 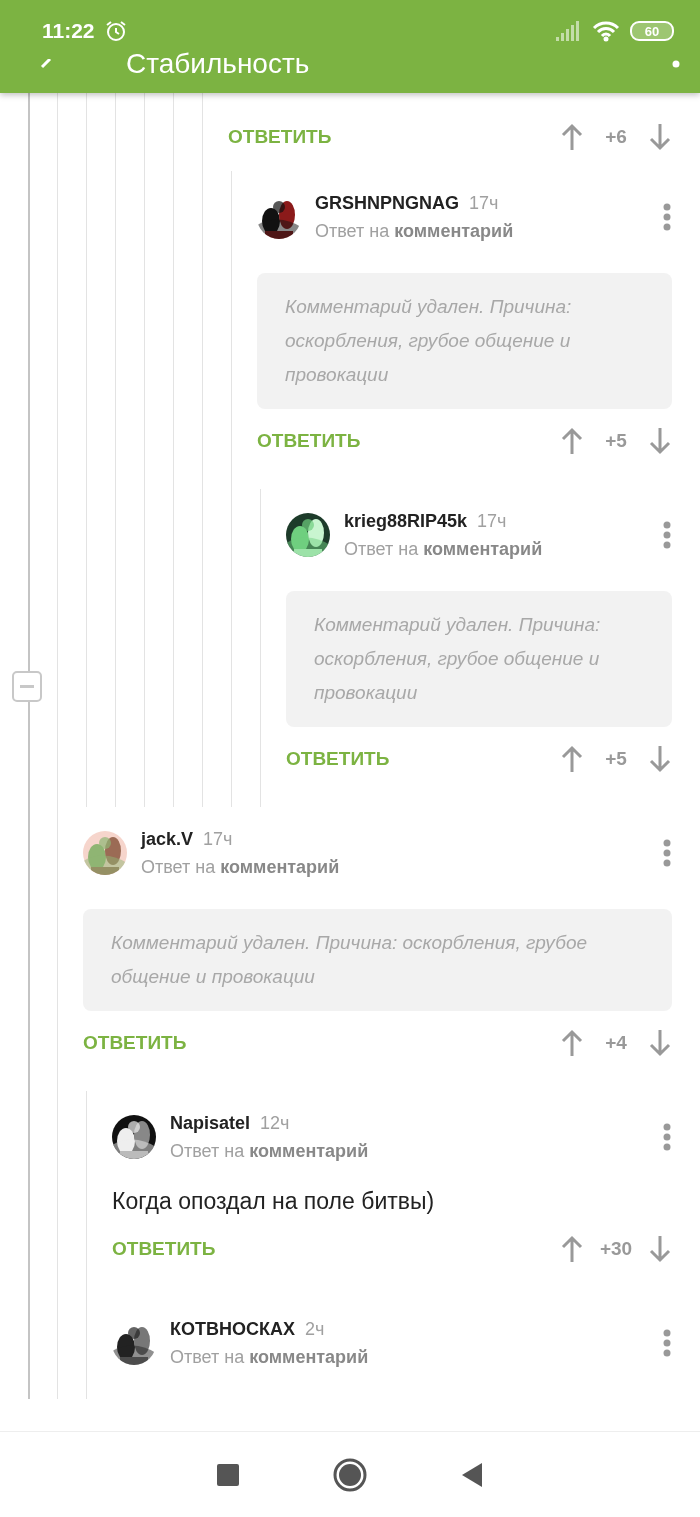 What do you see at coordinates (606, 31) in the screenshot?
I see `wifi-icon` at bounding box center [606, 31].